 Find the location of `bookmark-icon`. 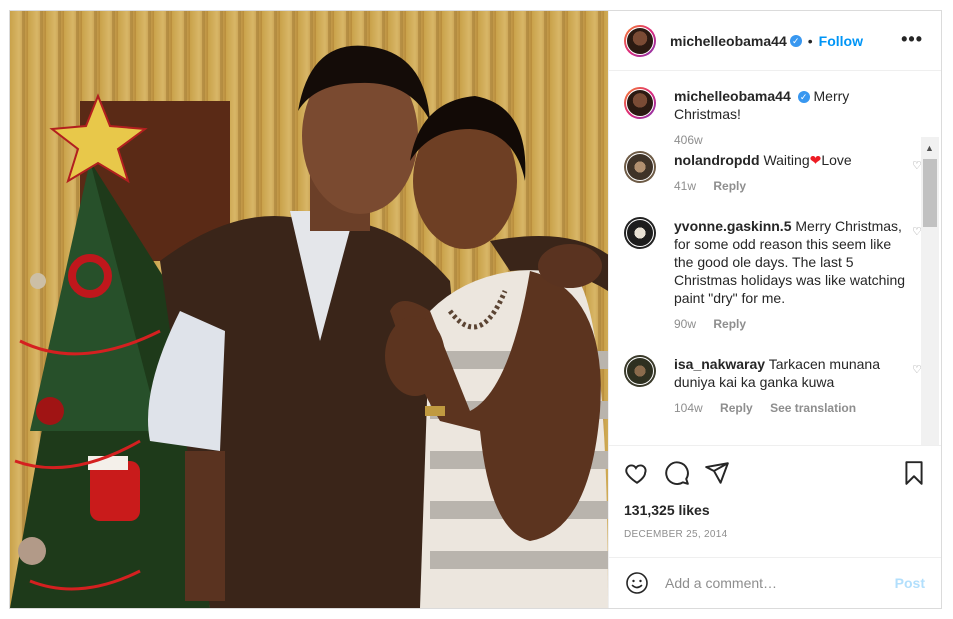

bookmark-icon is located at coordinates (914, 473).